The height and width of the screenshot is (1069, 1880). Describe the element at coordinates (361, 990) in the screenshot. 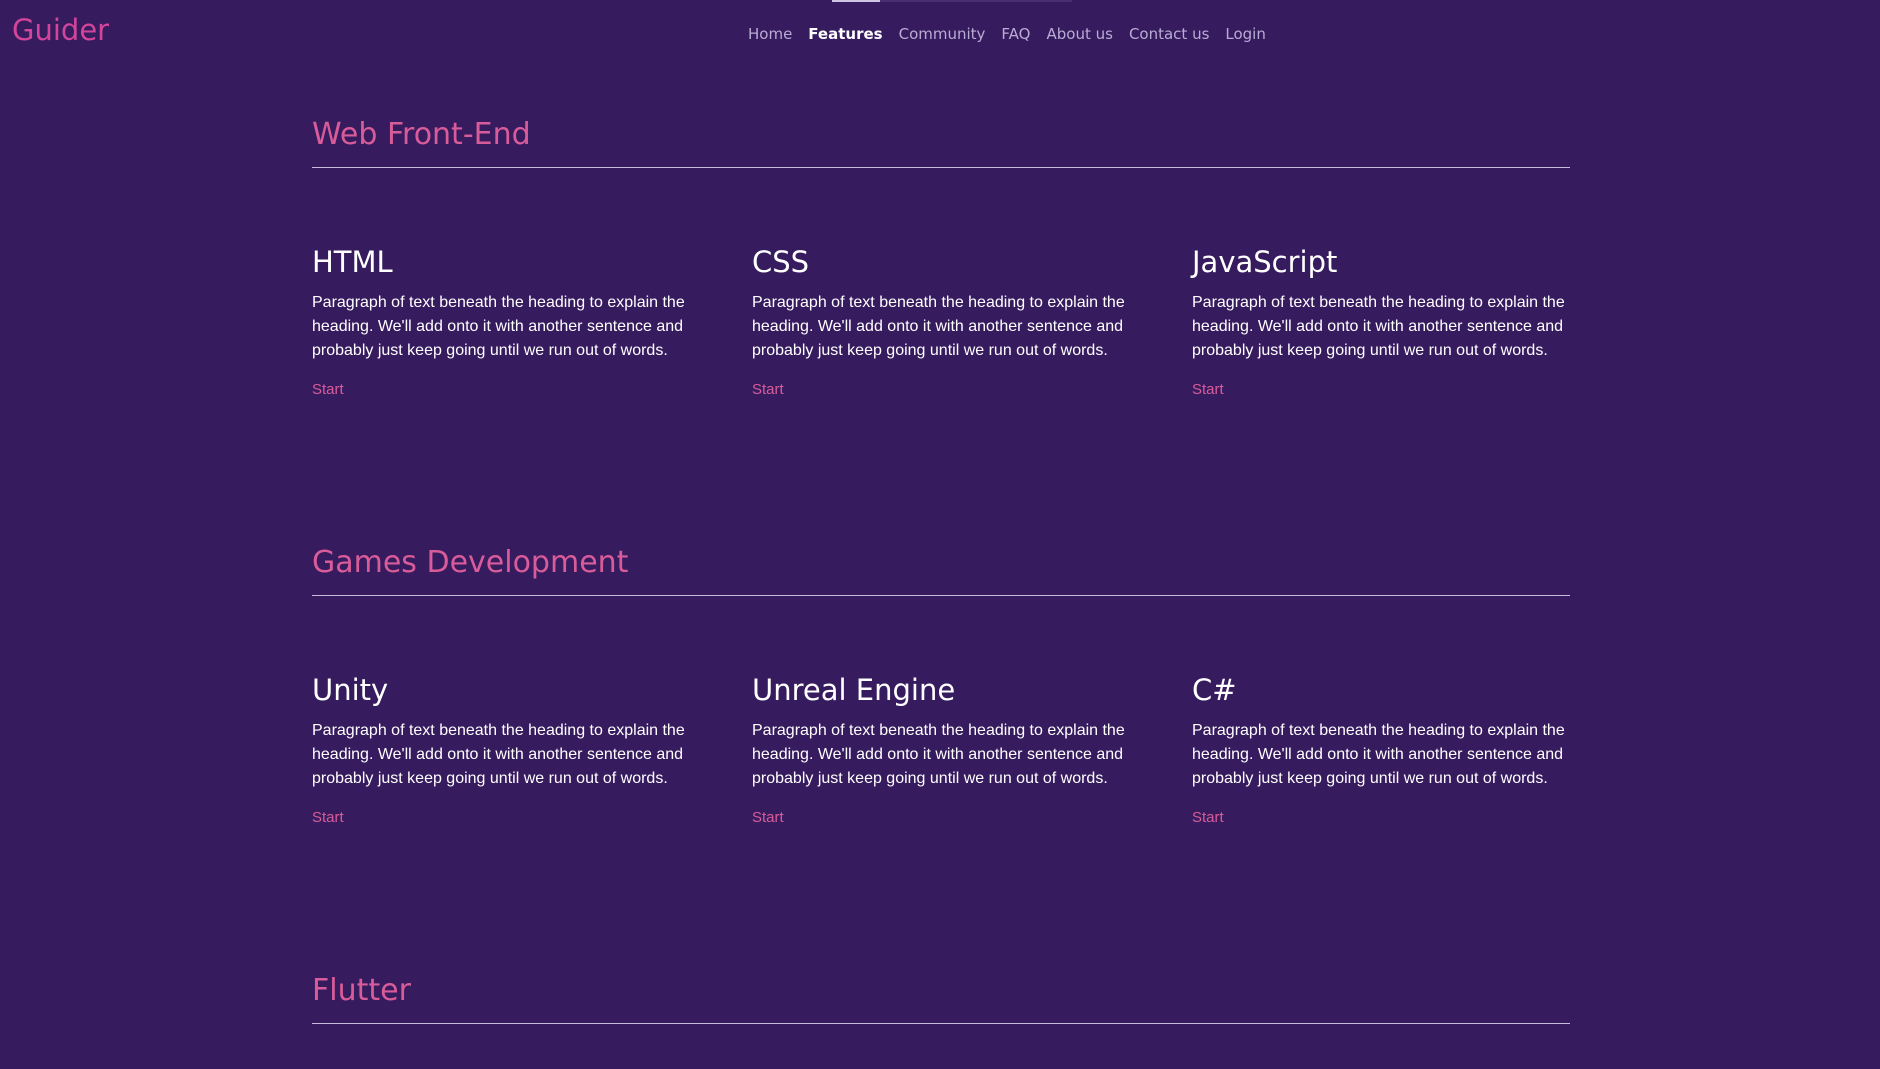

I see `section-title: Flutter` at that location.